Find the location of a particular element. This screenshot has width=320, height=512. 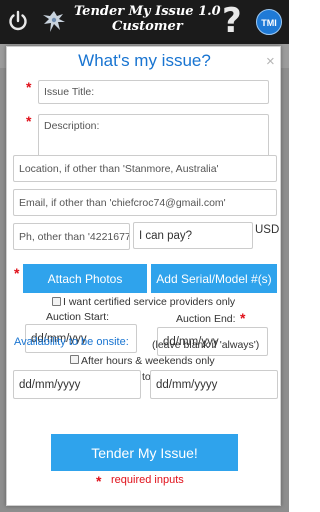

after-hours-label: After hours & weekends only is located at coordinates (148, 361).